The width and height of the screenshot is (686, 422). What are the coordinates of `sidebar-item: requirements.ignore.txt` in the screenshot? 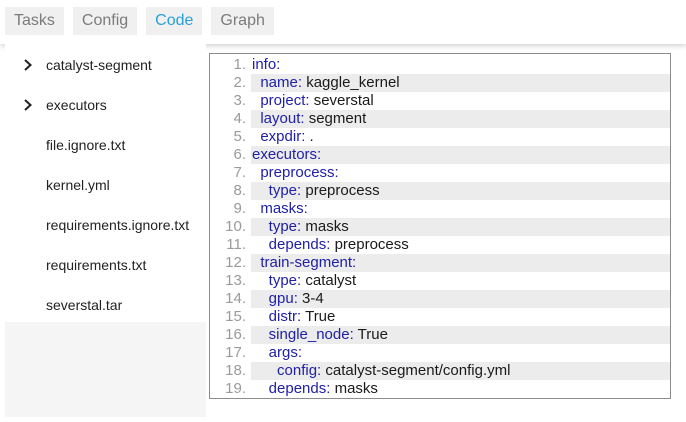 It's located at (105, 225).